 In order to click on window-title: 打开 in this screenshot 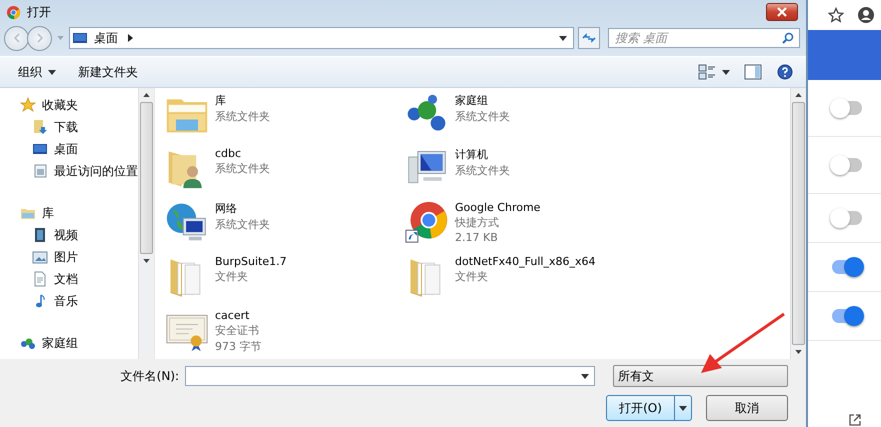, I will do `click(39, 12)`.